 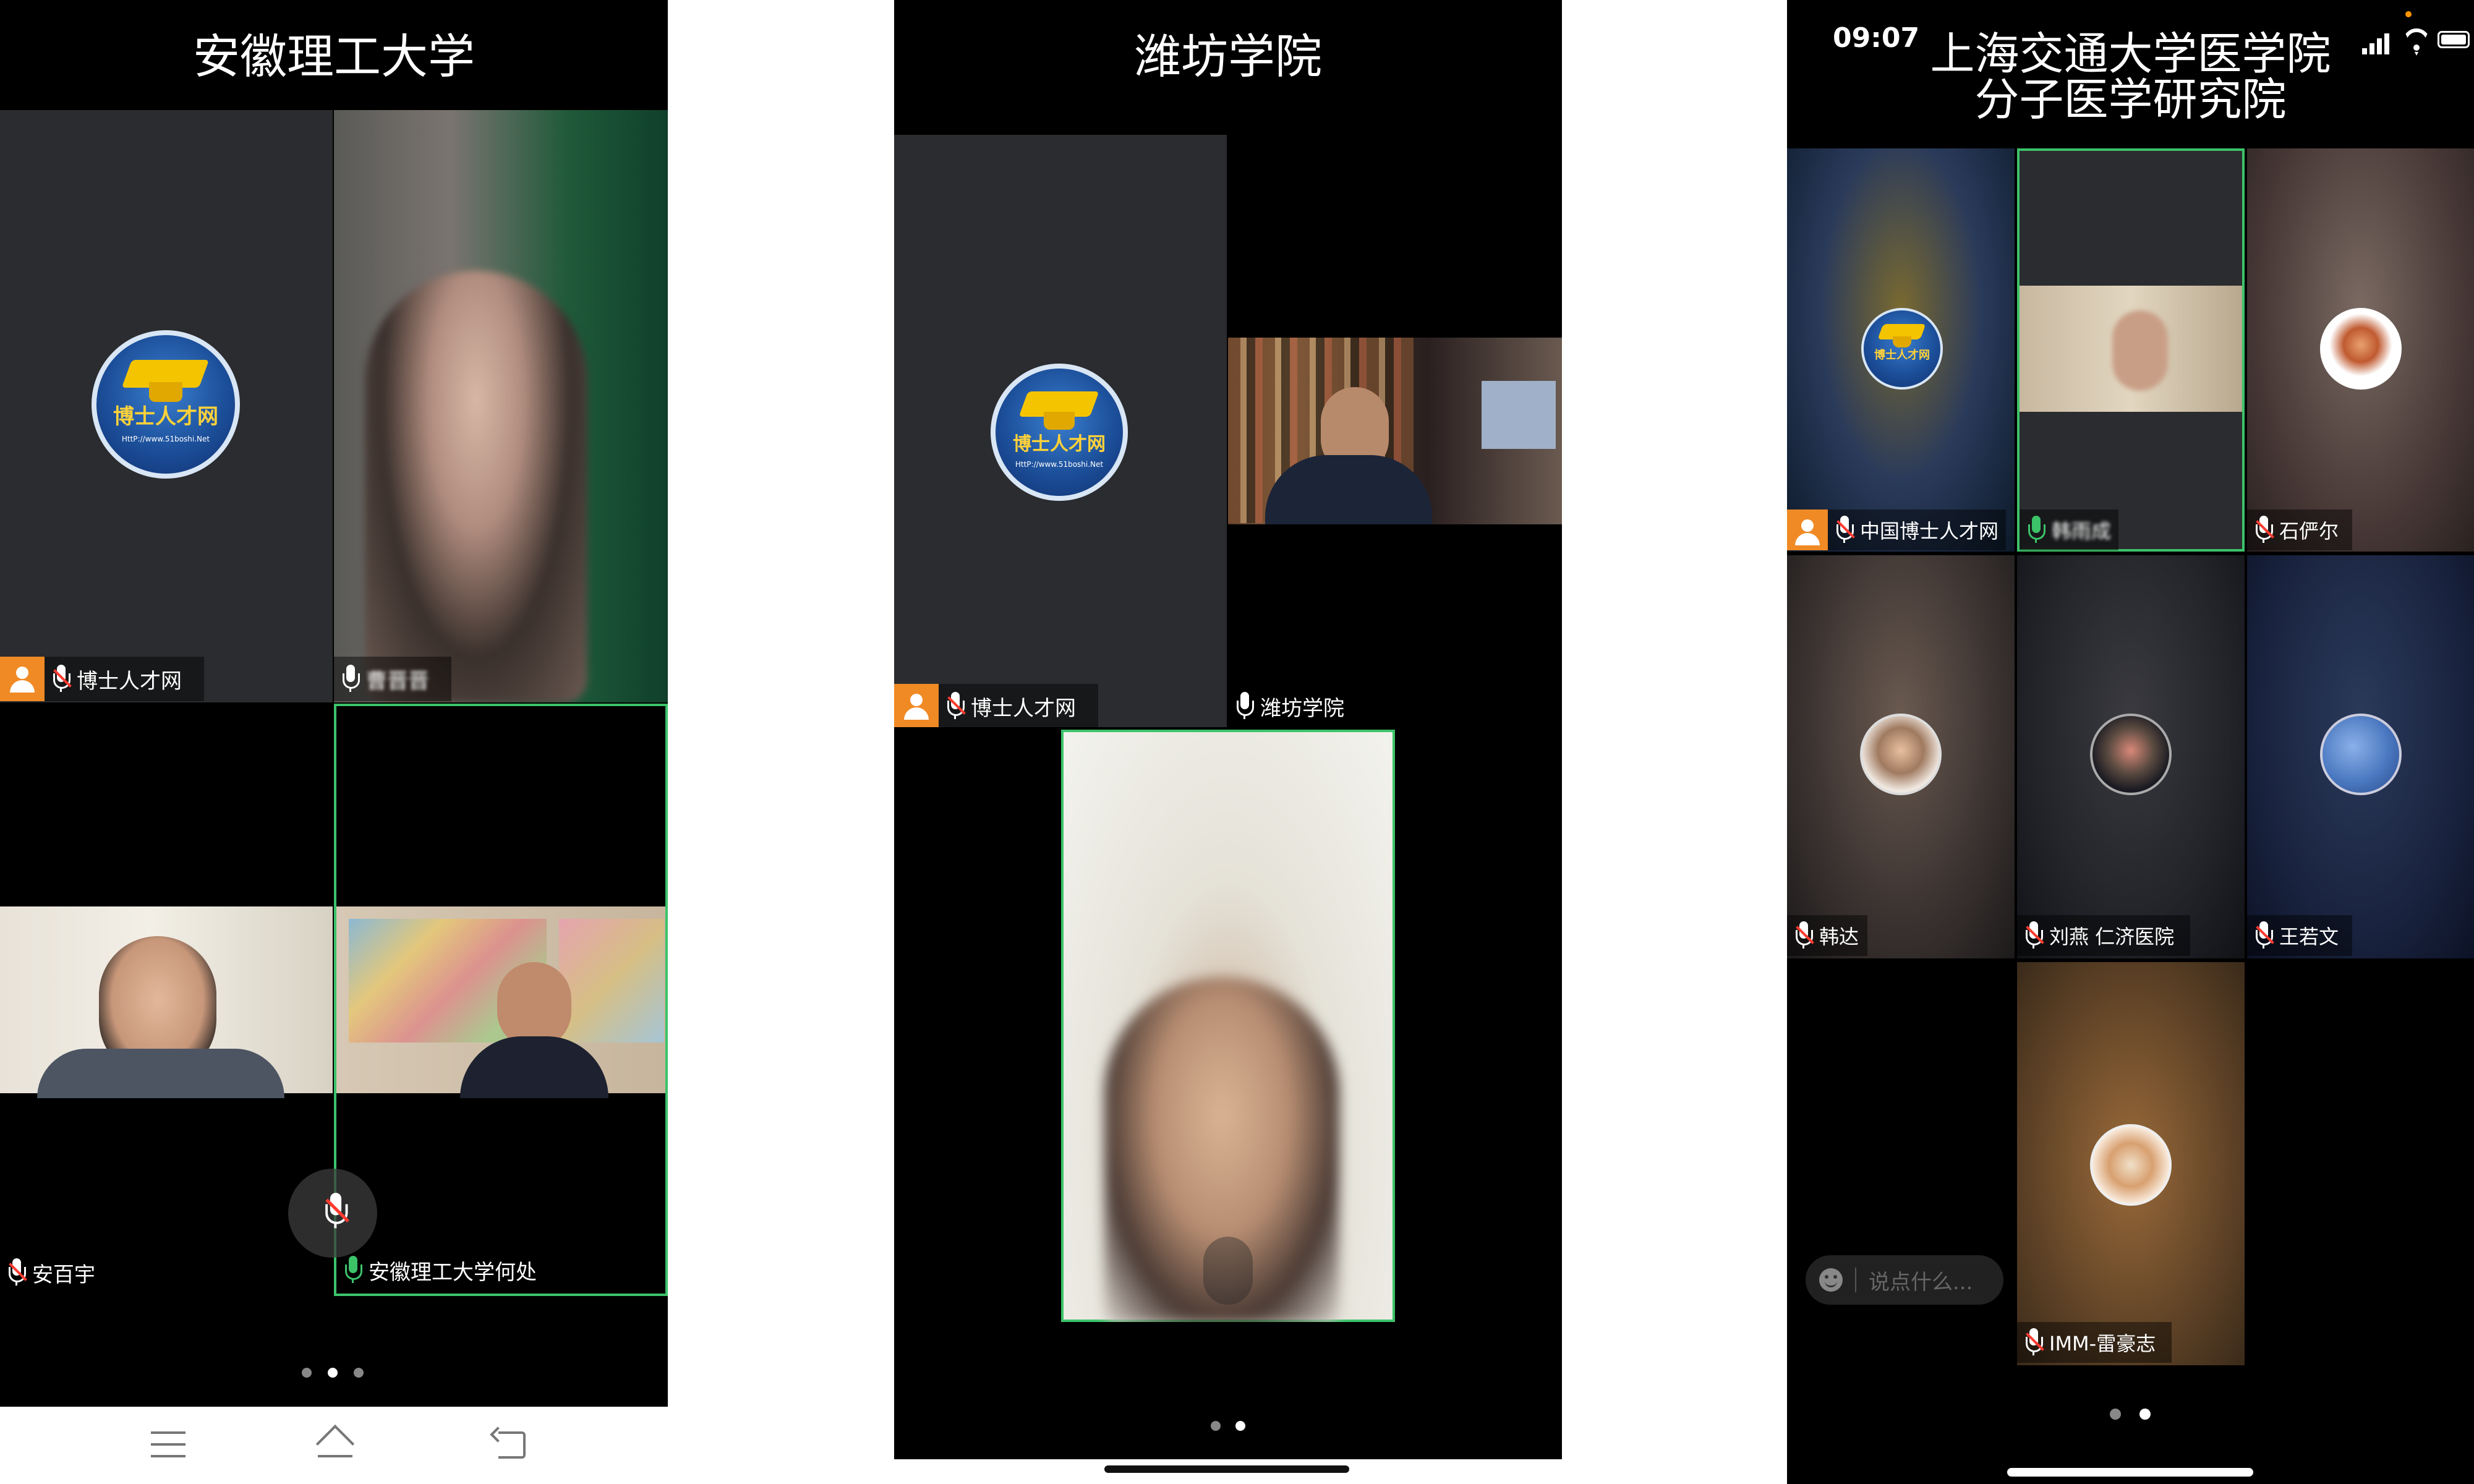 What do you see at coordinates (1929, 531) in the screenshot?
I see `participant-name: 中国博士人才网` at bounding box center [1929, 531].